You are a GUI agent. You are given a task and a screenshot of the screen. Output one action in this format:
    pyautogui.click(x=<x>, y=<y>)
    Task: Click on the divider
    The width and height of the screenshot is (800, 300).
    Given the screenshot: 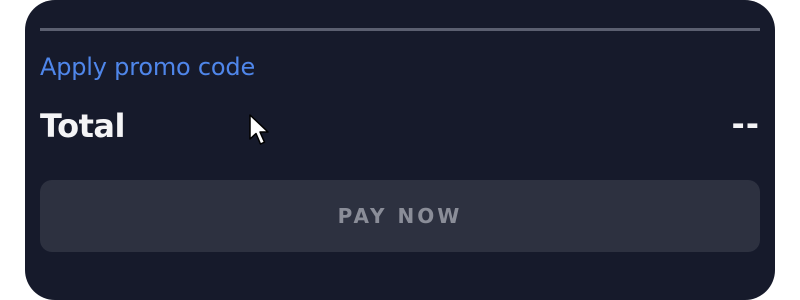 What is the action you would take?
    pyautogui.click(x=400, y=29)
    